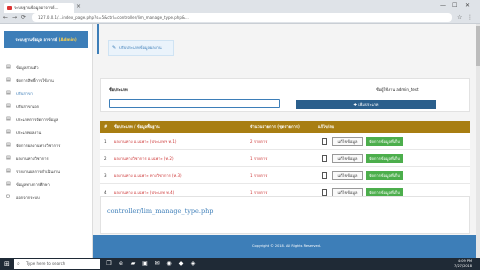  What do you see at coordinates (105, 175) in the screenshot?
I see `row-number: 3` at bounding box center [105, 175].